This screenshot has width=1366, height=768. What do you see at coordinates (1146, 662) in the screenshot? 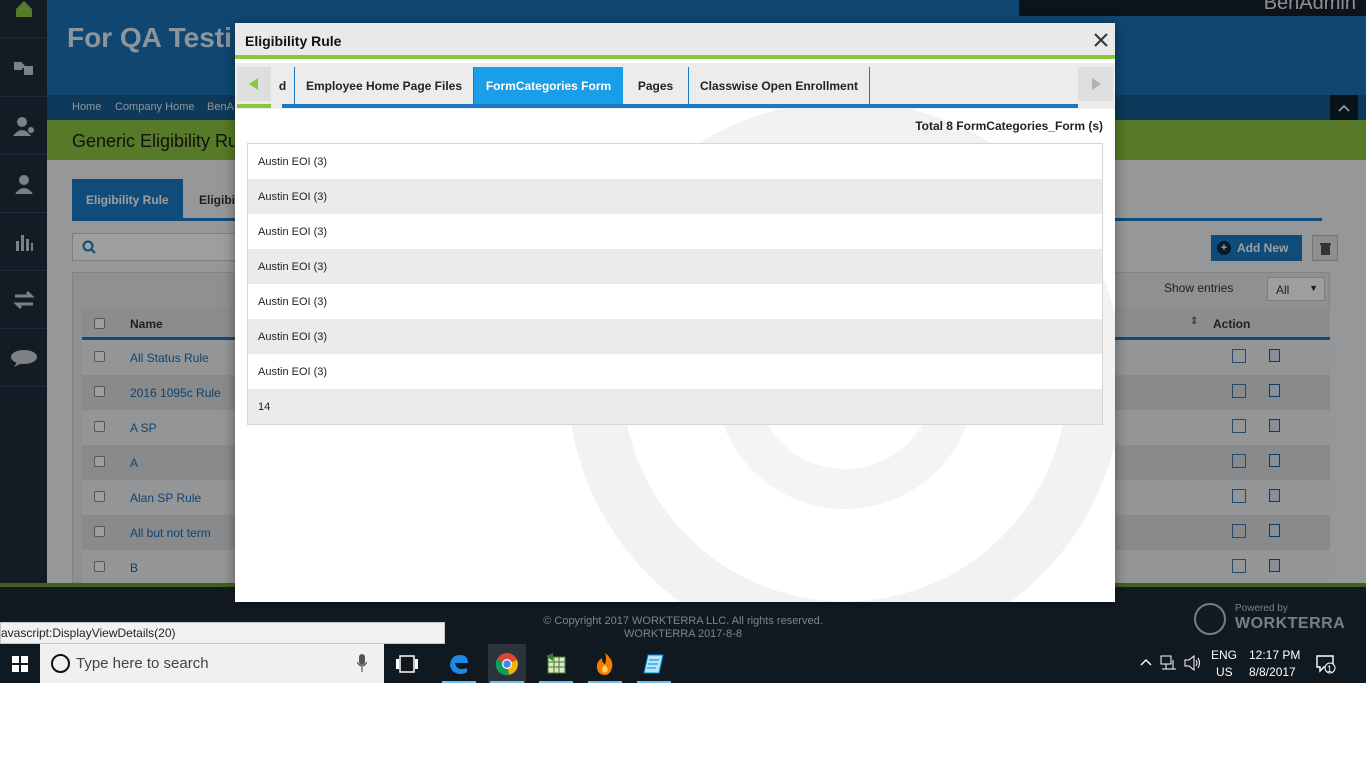
I see `chevron-up-icon` at bounding box center [1146, 662].